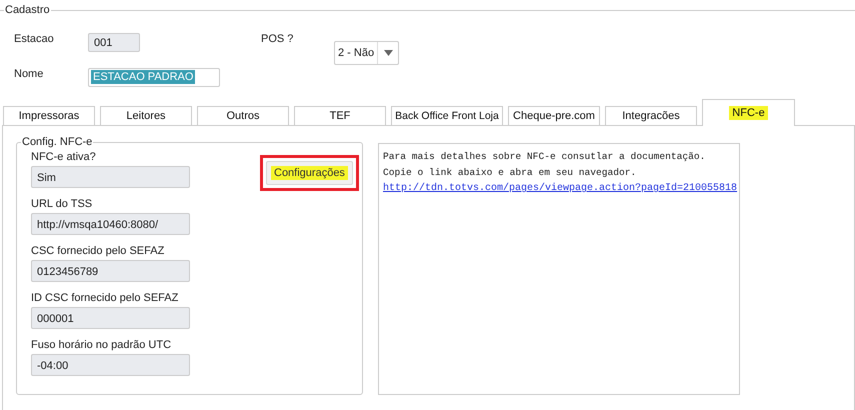 The image size is (855, 410). What do you see at coordinates (651, 115) in the screenshot?
I see `tab: Integracões` at bounding box center [651, 115].